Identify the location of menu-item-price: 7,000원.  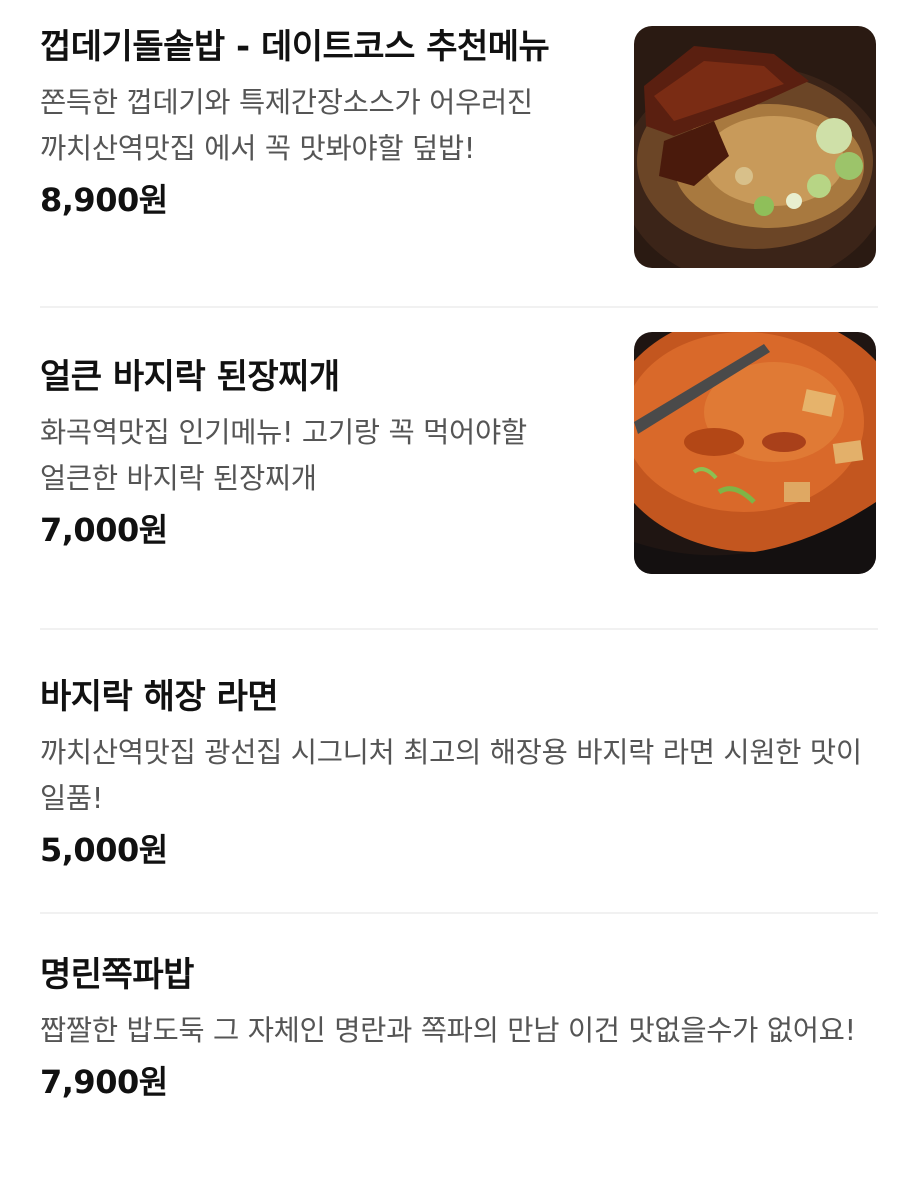
(104, 530).